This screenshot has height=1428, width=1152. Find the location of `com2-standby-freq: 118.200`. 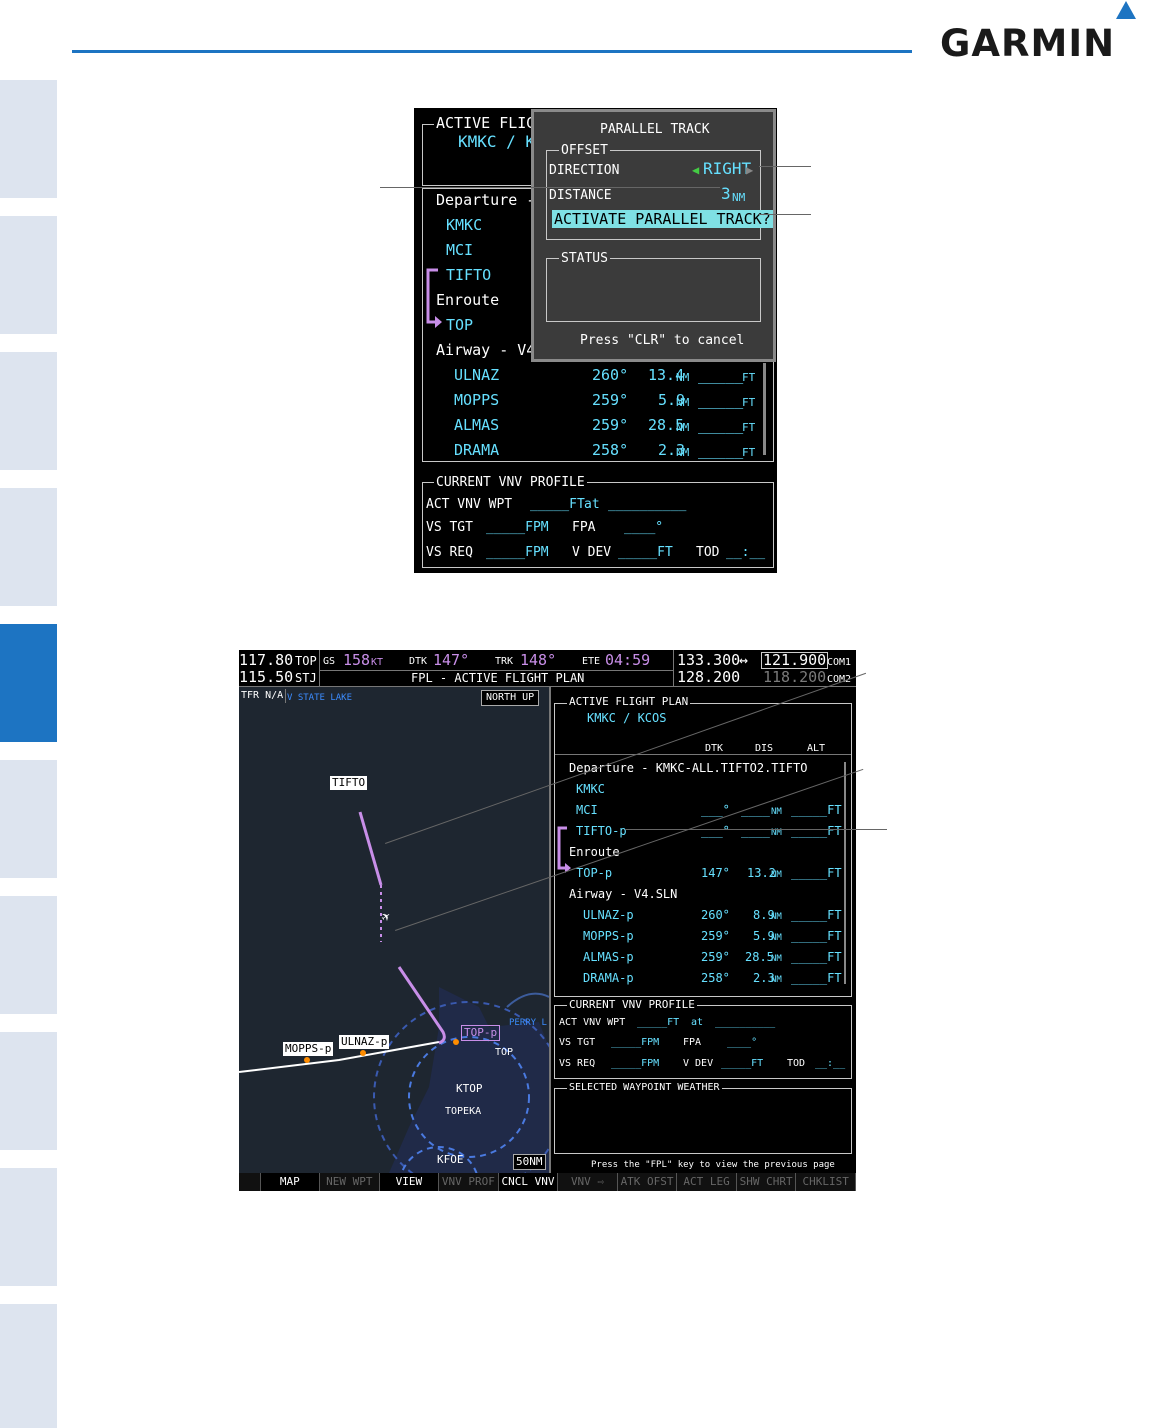

com2-standby-freq: 118.200 is located at coordinates (794, 677).